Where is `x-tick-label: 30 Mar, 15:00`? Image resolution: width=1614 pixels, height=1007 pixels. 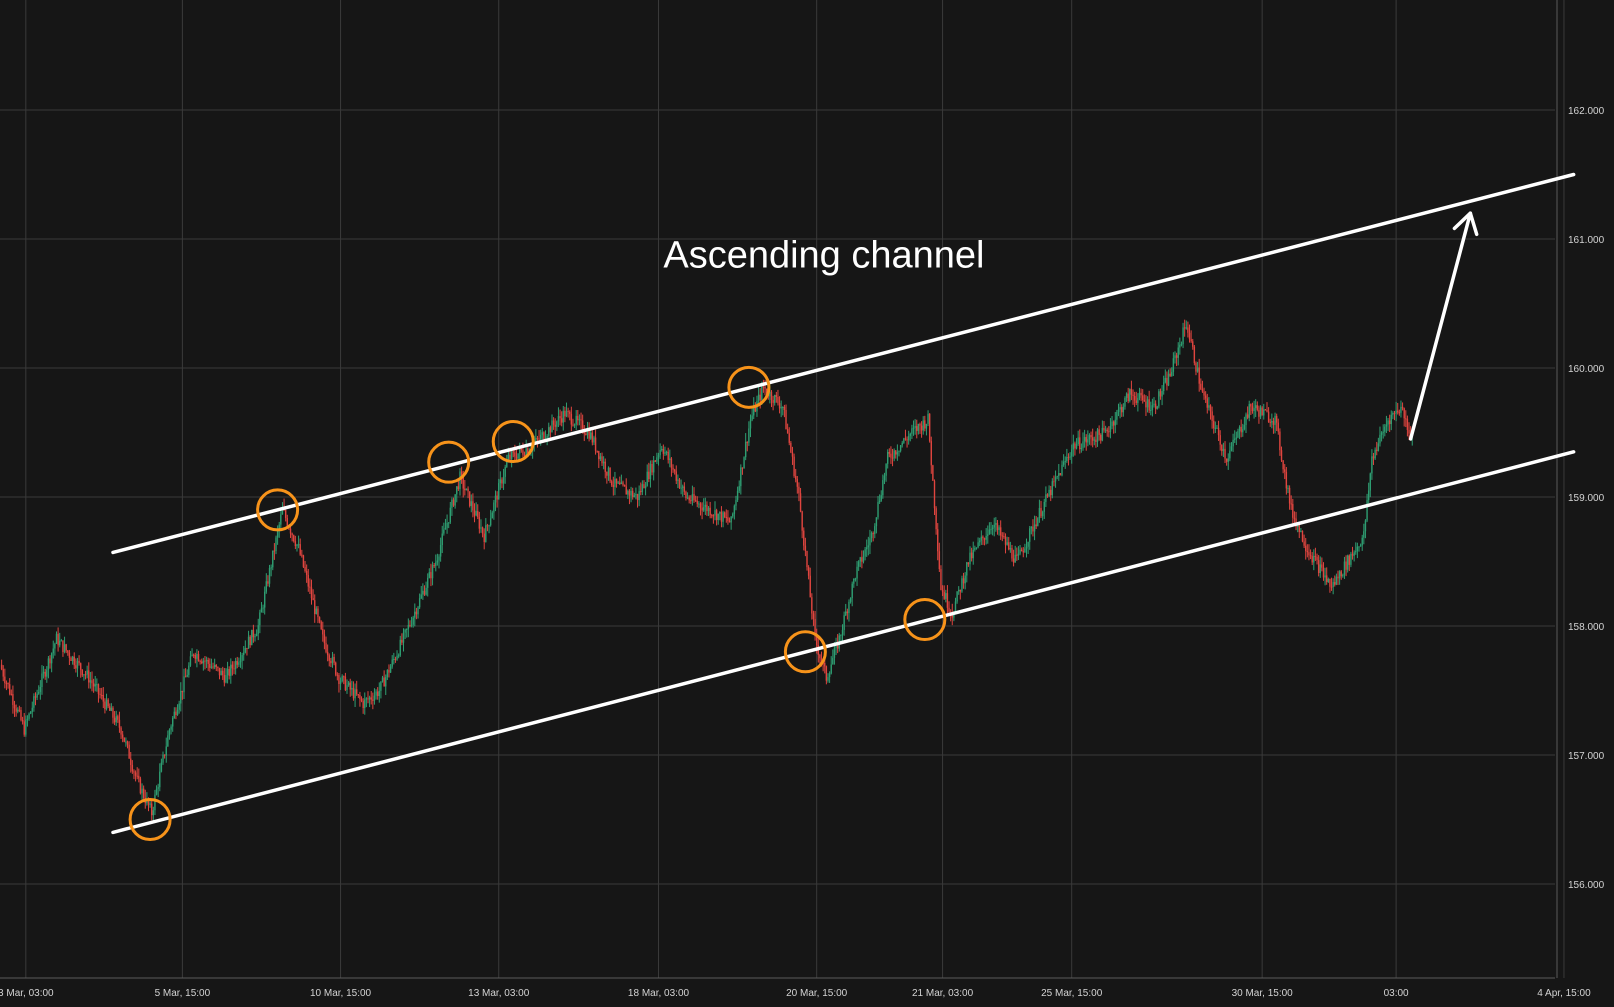
x-tick-label: 30 Mar, 15:00 is located at coordinates (1263, 993).